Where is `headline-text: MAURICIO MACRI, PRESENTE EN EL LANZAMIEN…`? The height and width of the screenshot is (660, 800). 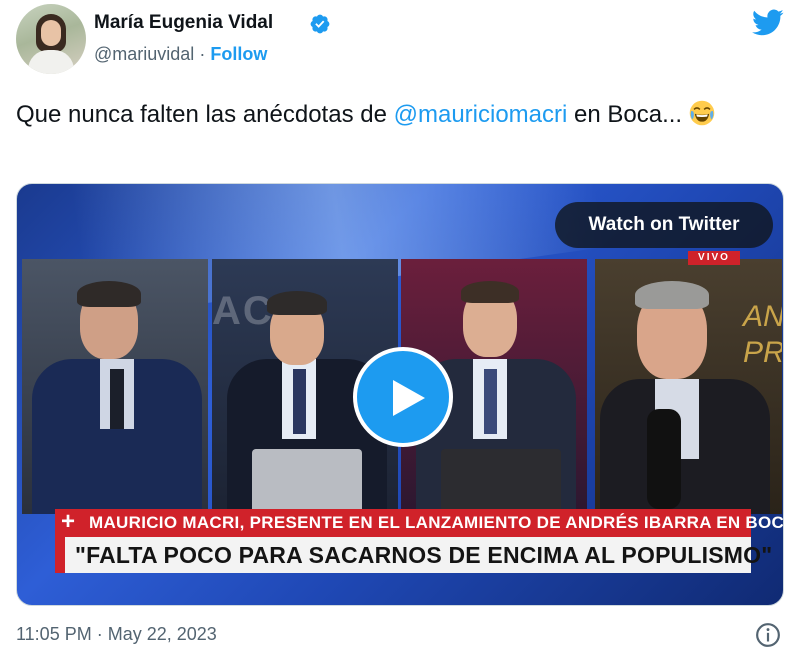
headline-text: MAURICIO MACRI, PRESENTE EN EL LANZAMIEN… is located at coordinates (436, 522).